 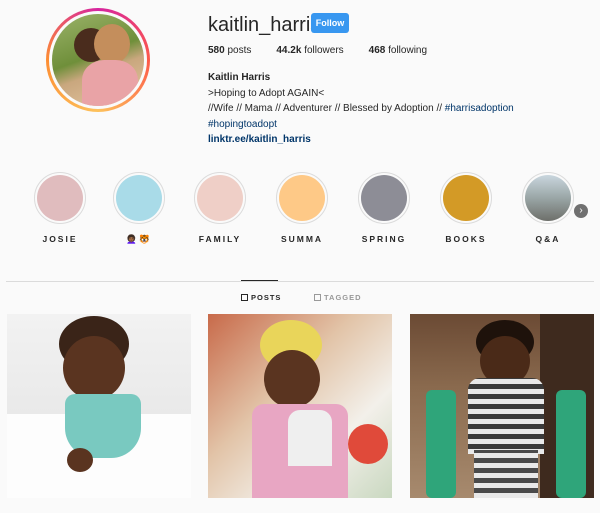 What do you see at coordinates (466, 208) in the screenshot?
I see `highlight-books: BOOKS` at bounding box center [466, 208].